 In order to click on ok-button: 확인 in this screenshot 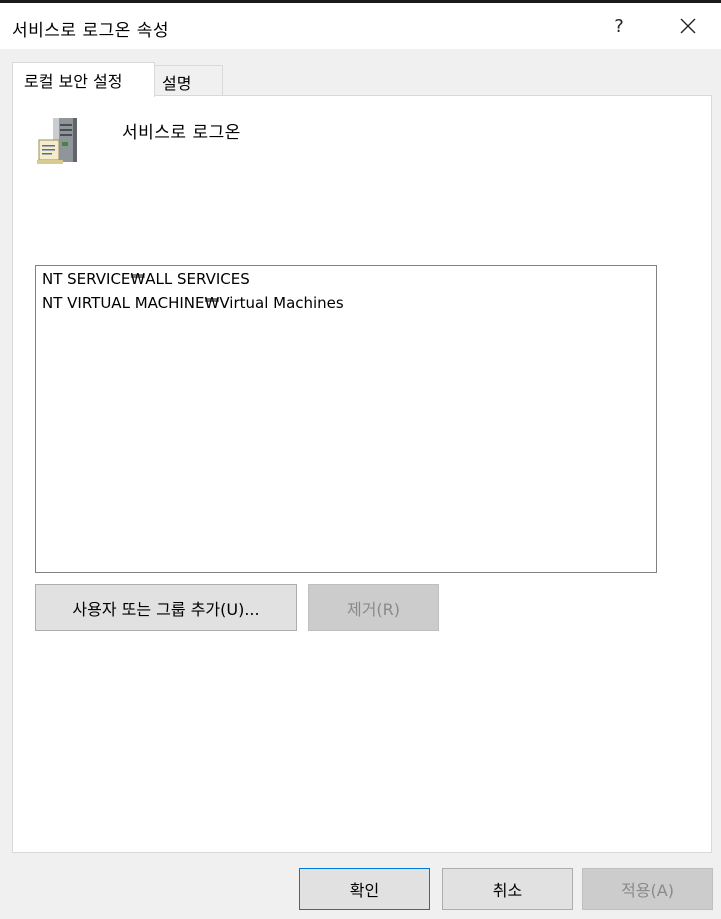, I will do `click(364, 889)`.